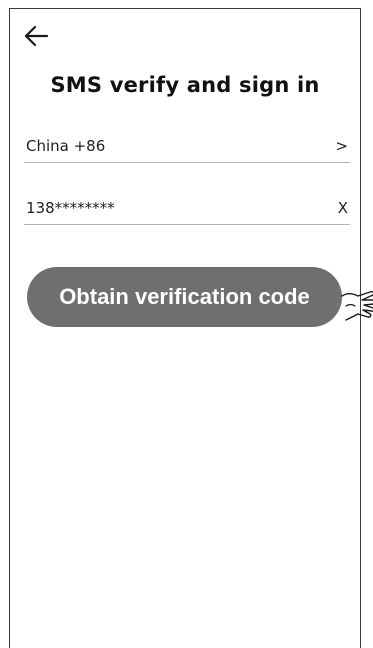 The image size is (373, 648). Describe the element at coordinates (187, 208) in the screenshot. I see `phone-number-field: 138******** X` at that location.